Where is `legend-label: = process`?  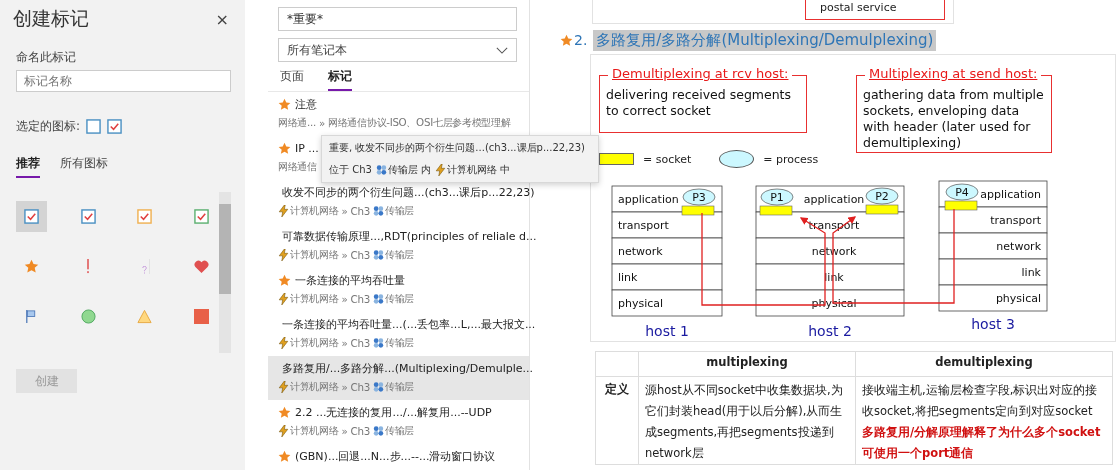
legend-label: = process is located at coordinates (791, 159).